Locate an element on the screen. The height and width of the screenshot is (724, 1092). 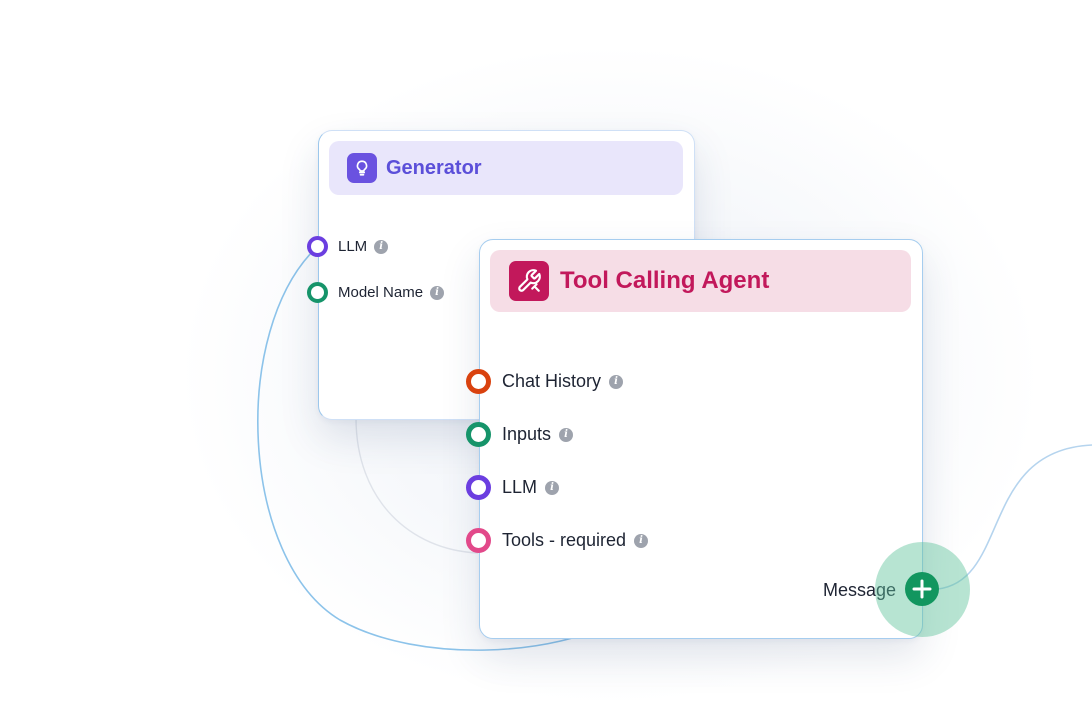
chat-history-handle is located at coordinates (478, 381).